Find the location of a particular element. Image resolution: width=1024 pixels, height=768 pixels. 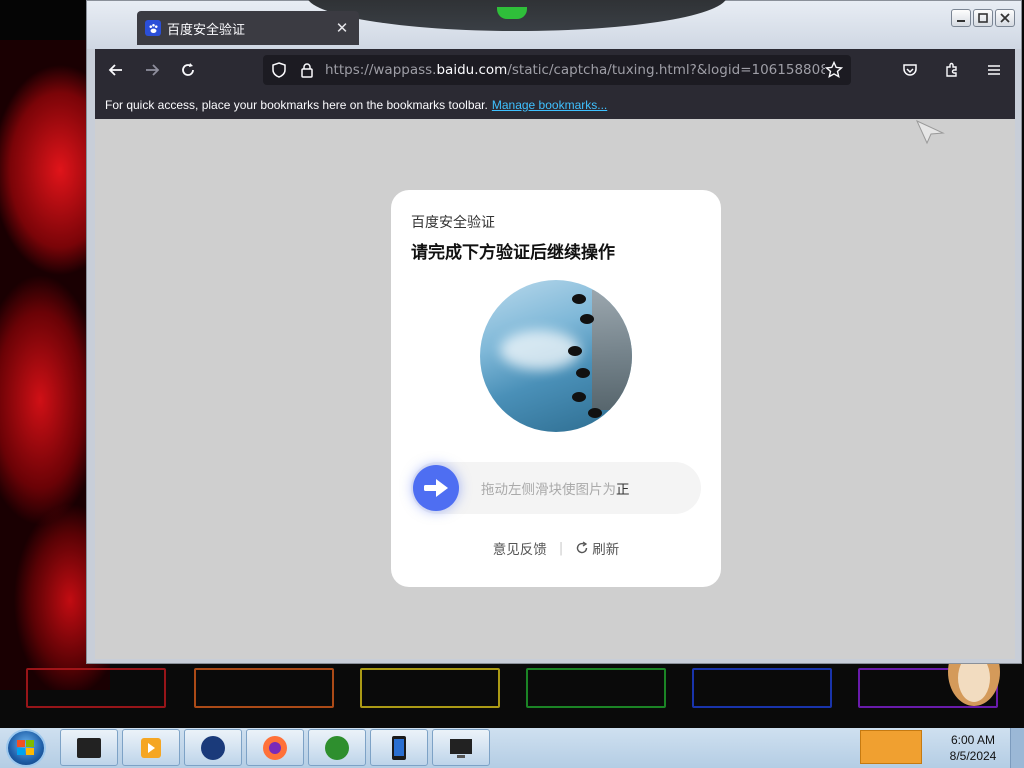

close-icon is located at coordinates (1005, 18).